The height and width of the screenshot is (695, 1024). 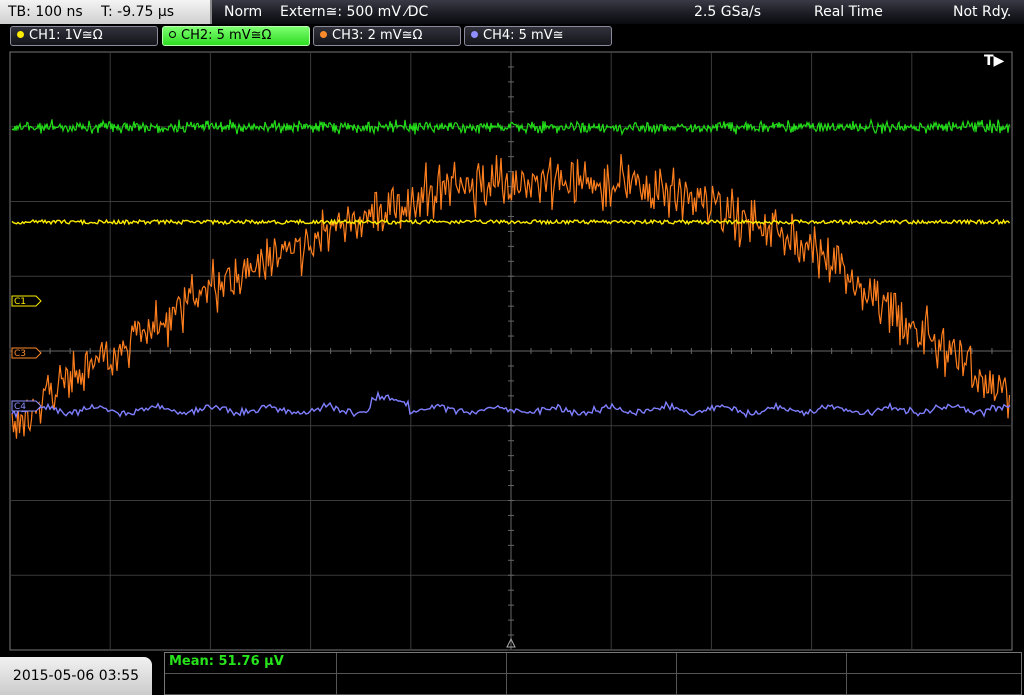 I want to click on tab-ch3: CH3: 2 mV≅Ω, so click(x=387, y=36).